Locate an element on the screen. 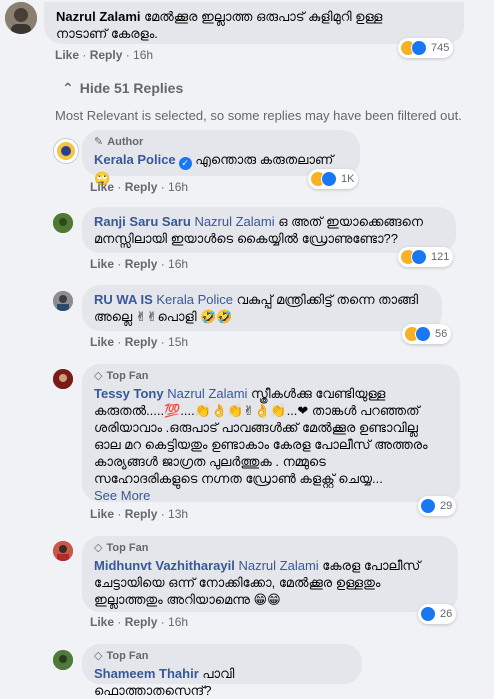 This screenshot has height=699, width=494. reaction-summary: 121 is located at coordinates (426, 257).